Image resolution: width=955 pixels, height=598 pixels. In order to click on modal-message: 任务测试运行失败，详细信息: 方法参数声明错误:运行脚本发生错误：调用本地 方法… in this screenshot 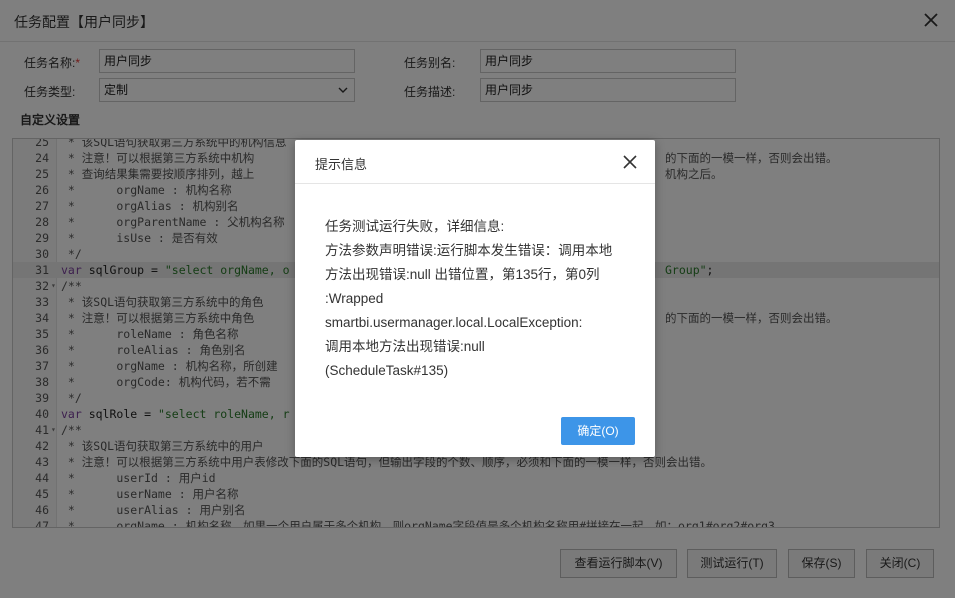, I will do `click(480, 299)`.